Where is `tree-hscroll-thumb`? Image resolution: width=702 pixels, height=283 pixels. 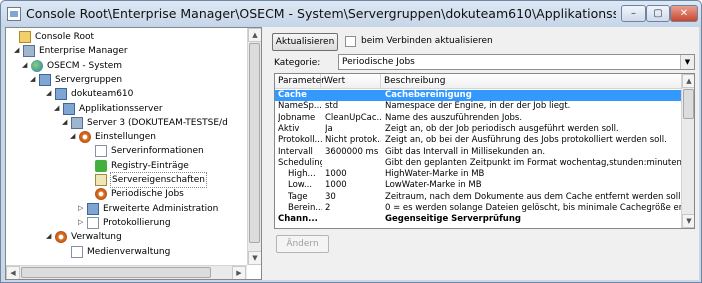
tree-hscroll-thumb is located at coordinates (116, 272).